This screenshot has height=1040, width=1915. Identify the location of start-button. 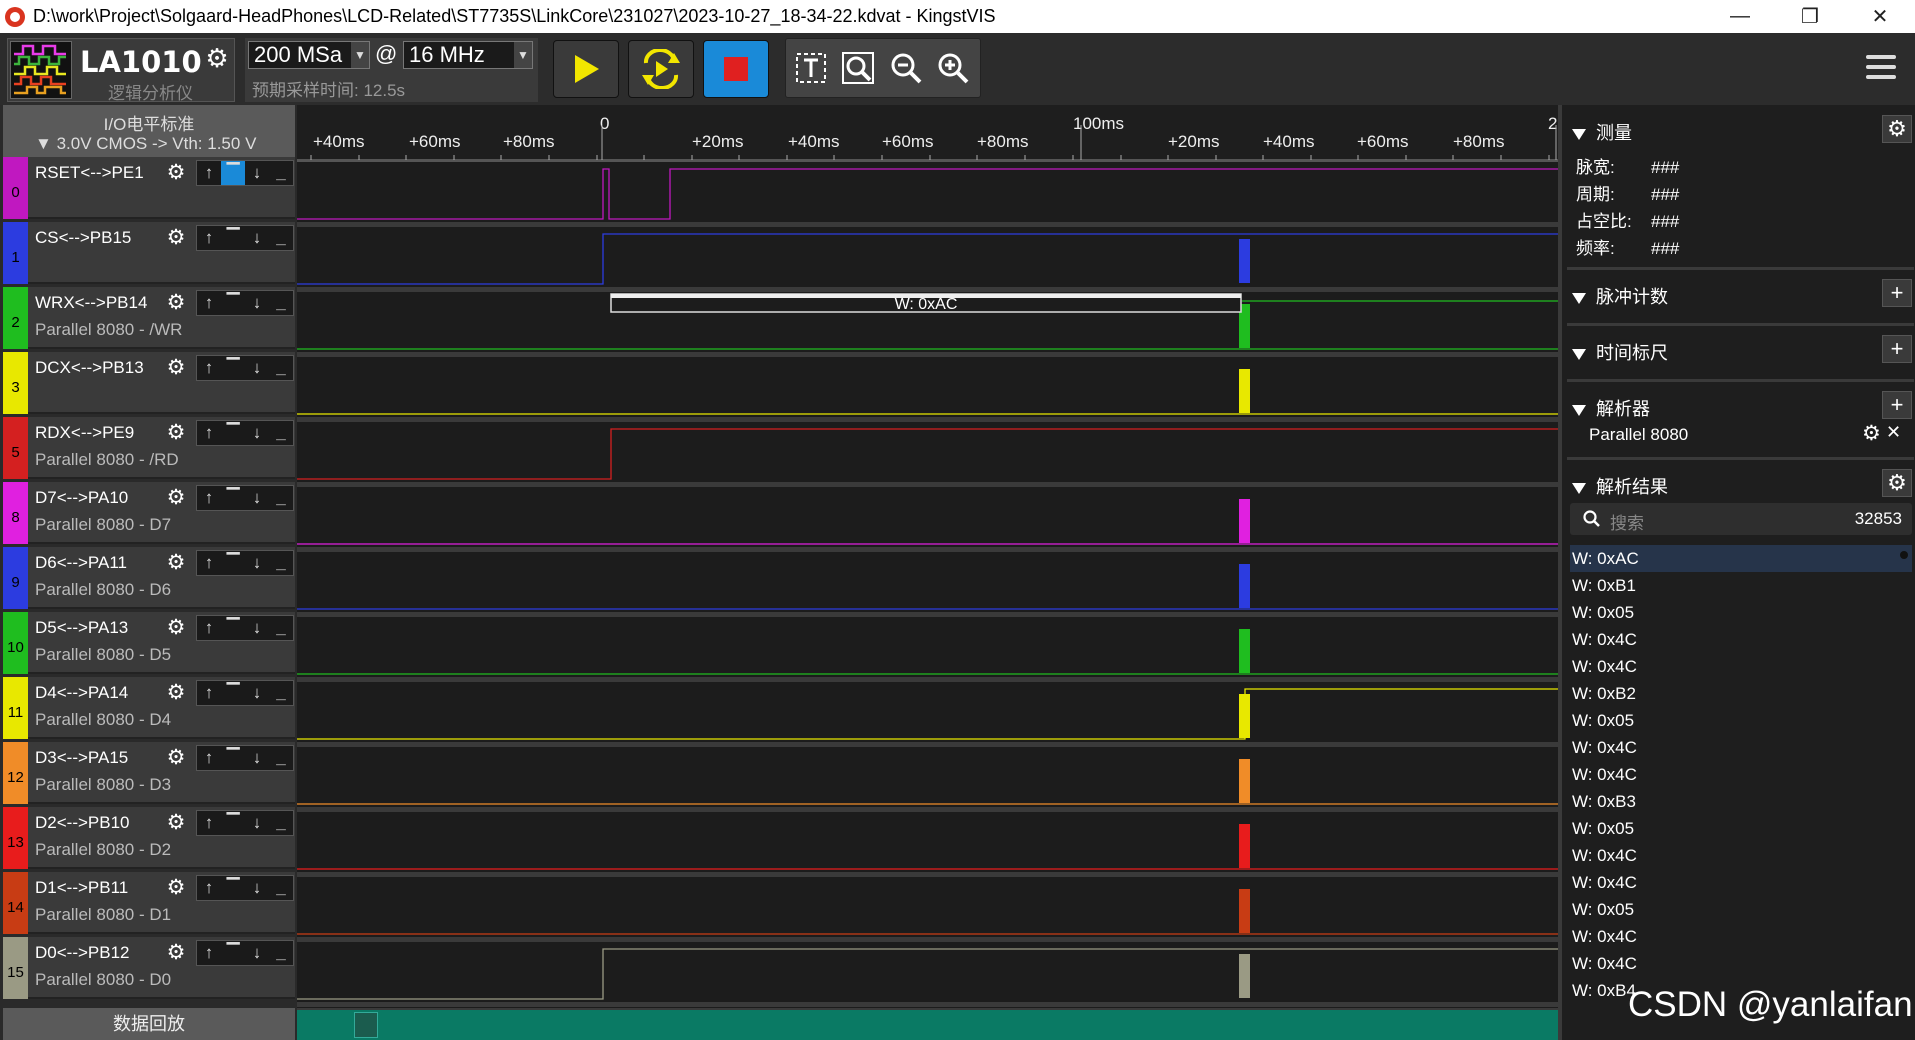
(586, 69).